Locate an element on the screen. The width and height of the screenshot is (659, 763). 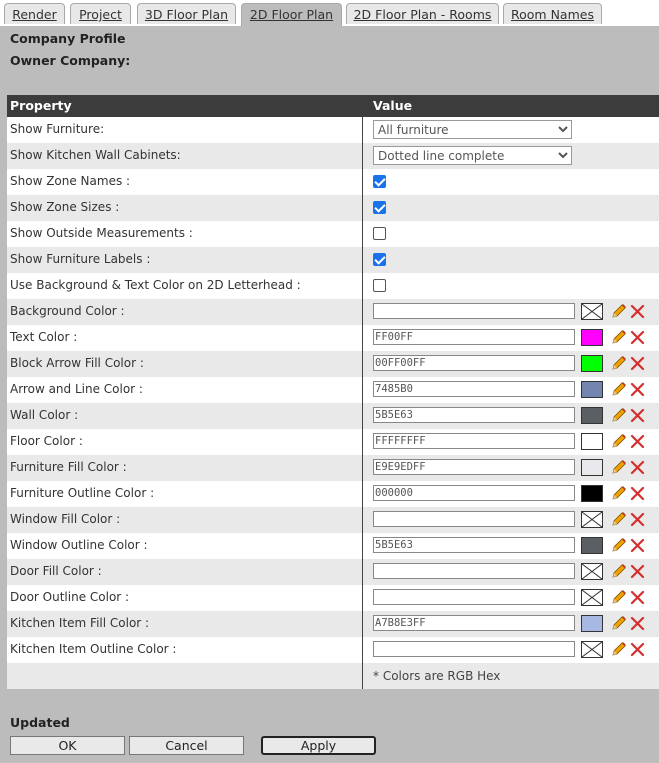
table-row: Text Color : FF00FF is located at coordinates (333, 338).